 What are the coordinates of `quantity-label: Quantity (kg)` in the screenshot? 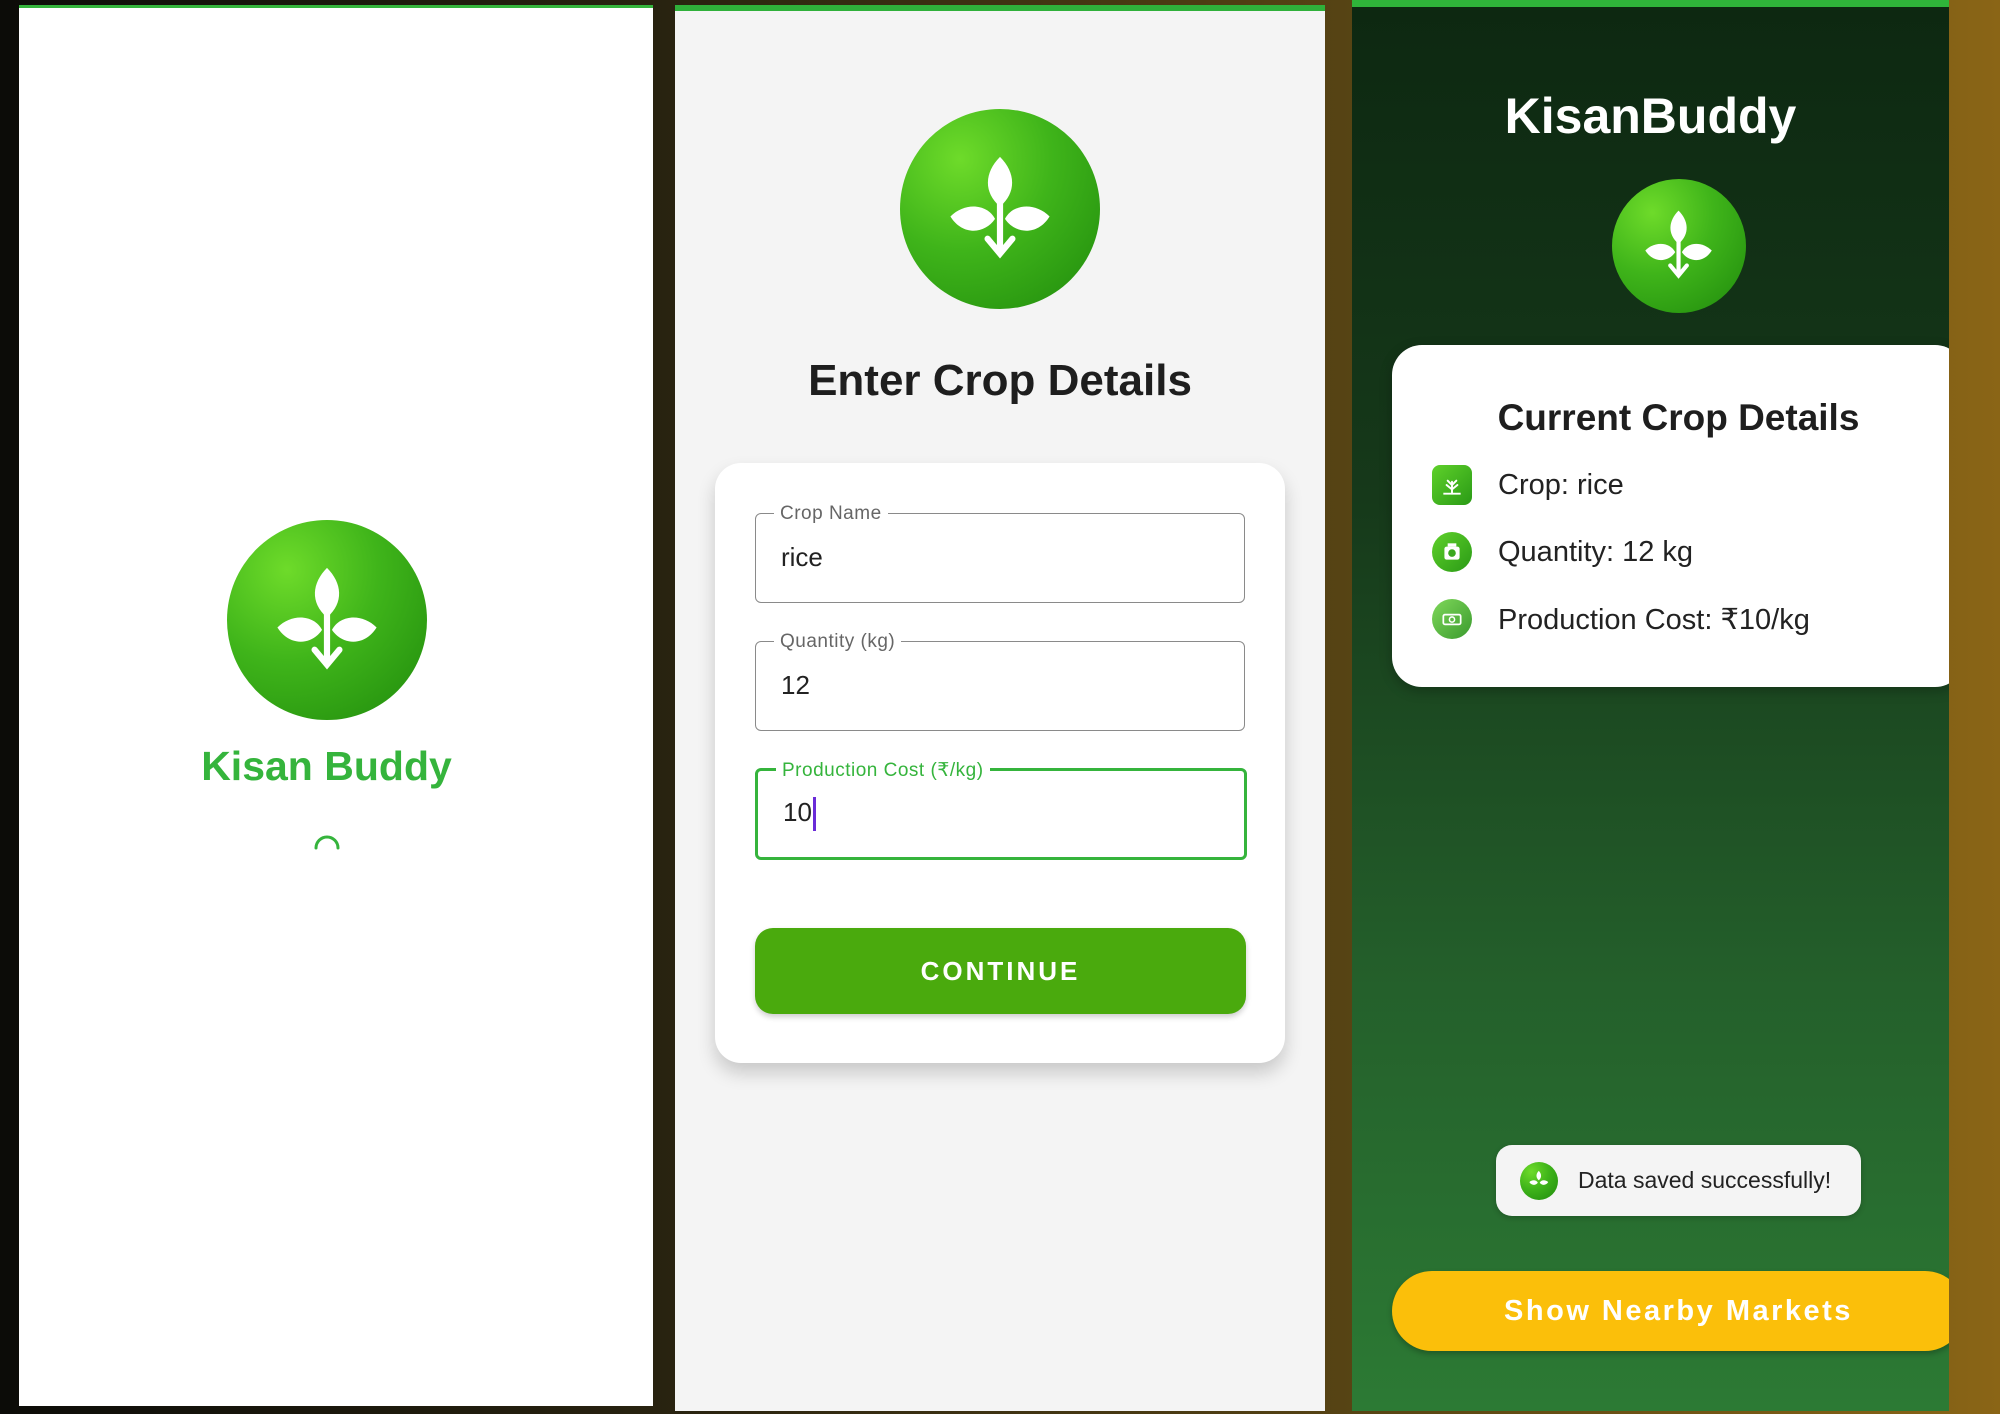 It's located at (838, 642).